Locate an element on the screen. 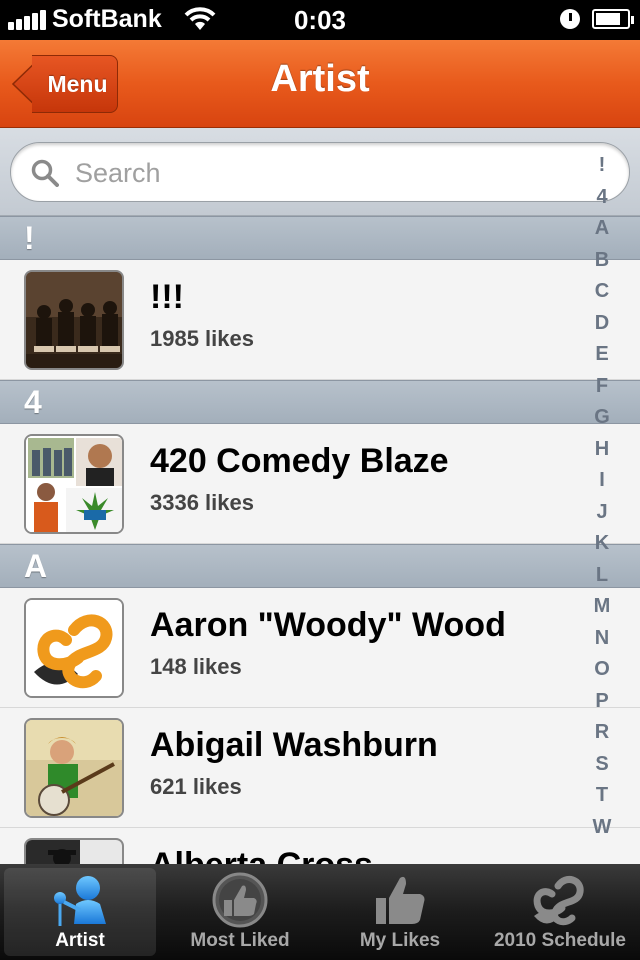  index-item: G is located at coordinates (602, 418).